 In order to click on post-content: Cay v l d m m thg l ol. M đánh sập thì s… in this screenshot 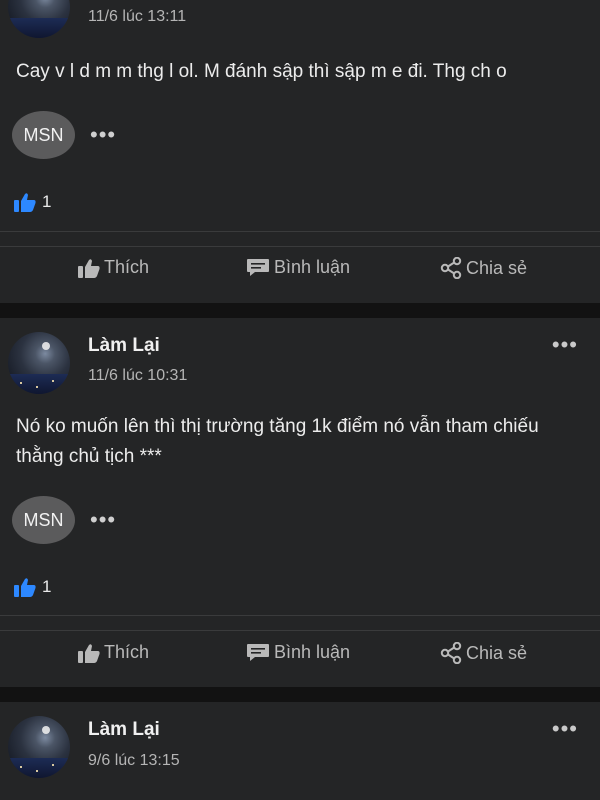, I will do `click(261, 71)`.